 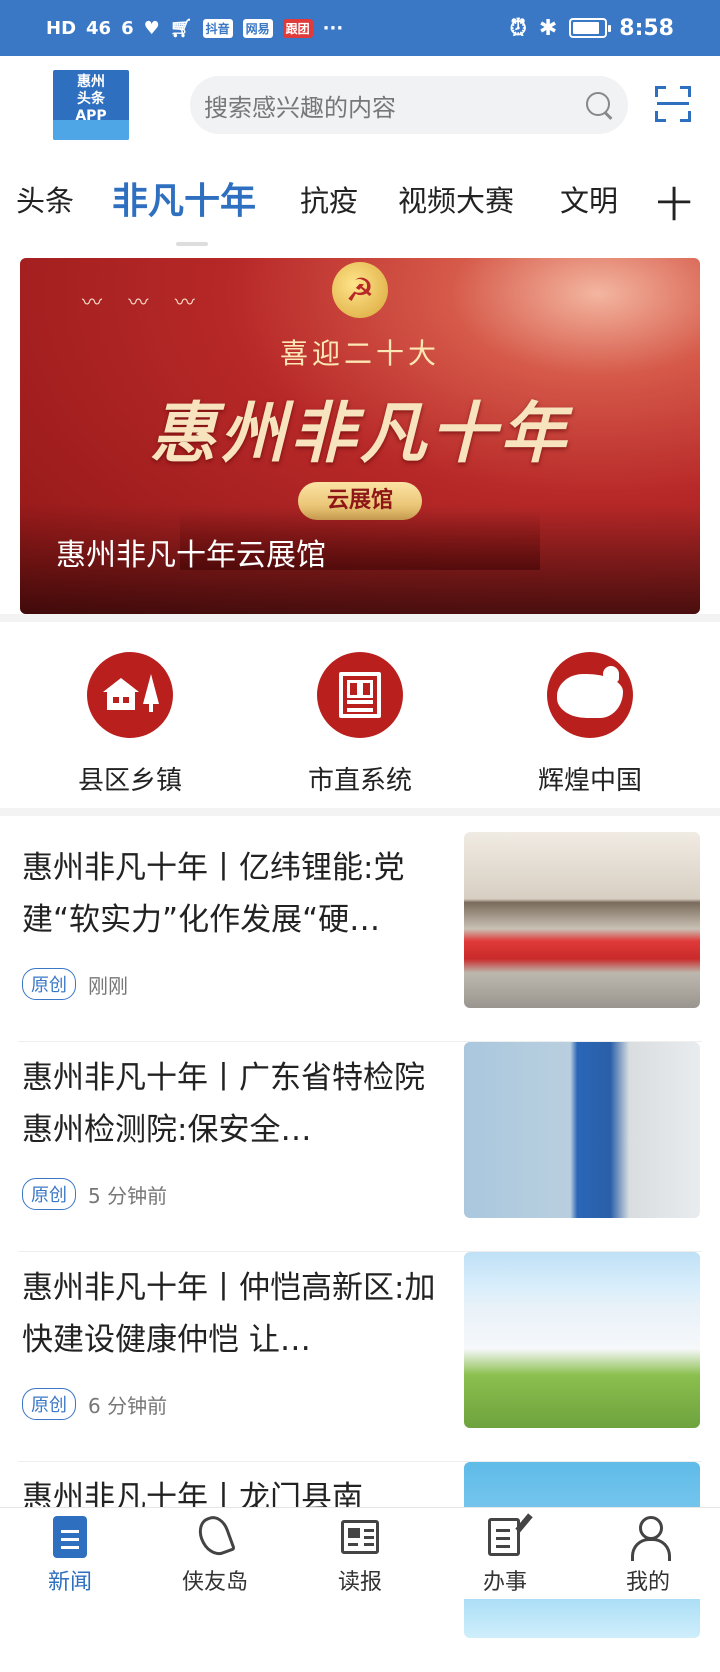 I want to click on nav-label: 办事, so click(x=504, y=1582).